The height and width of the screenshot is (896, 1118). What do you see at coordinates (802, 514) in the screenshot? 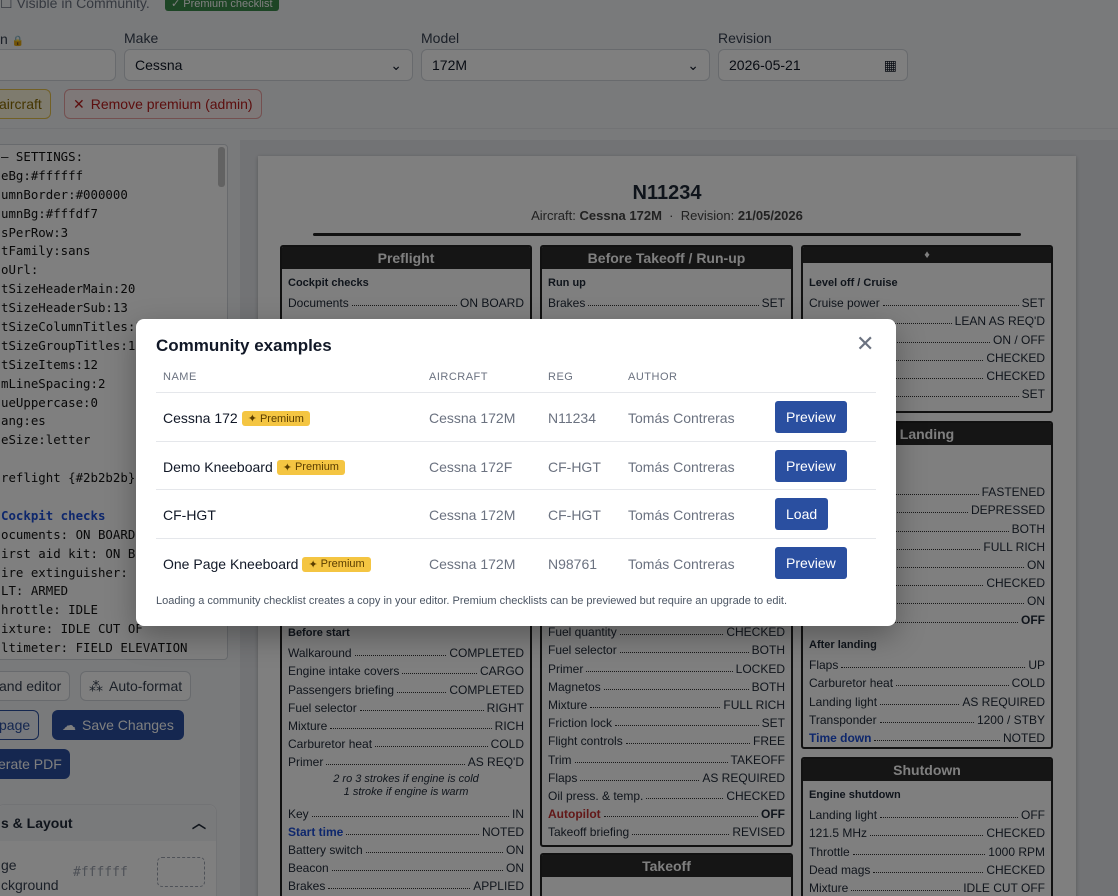
I see `load-button: Load` at bounding box center [802, 514].